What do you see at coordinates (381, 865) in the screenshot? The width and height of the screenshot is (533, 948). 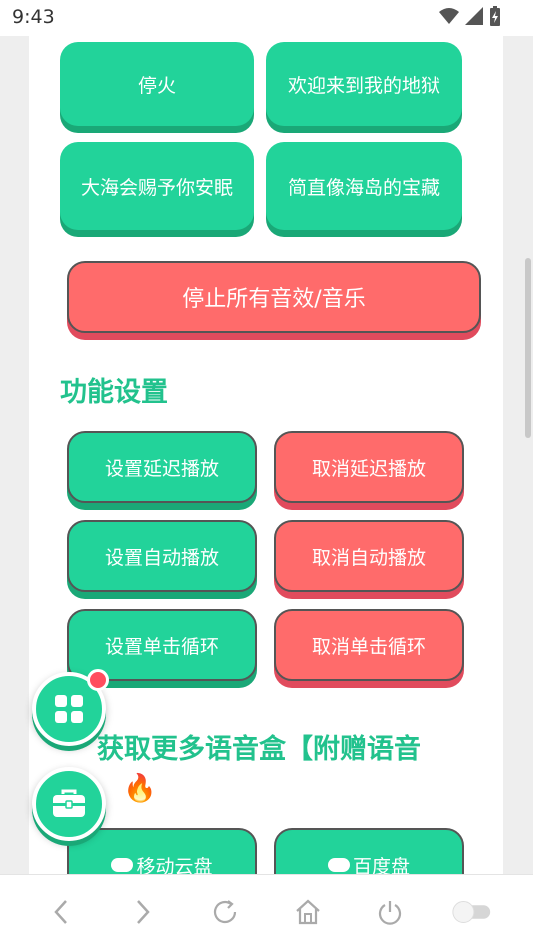 I see `baidu-cloud-label: 百度盘` at bounding box center [381, 865].